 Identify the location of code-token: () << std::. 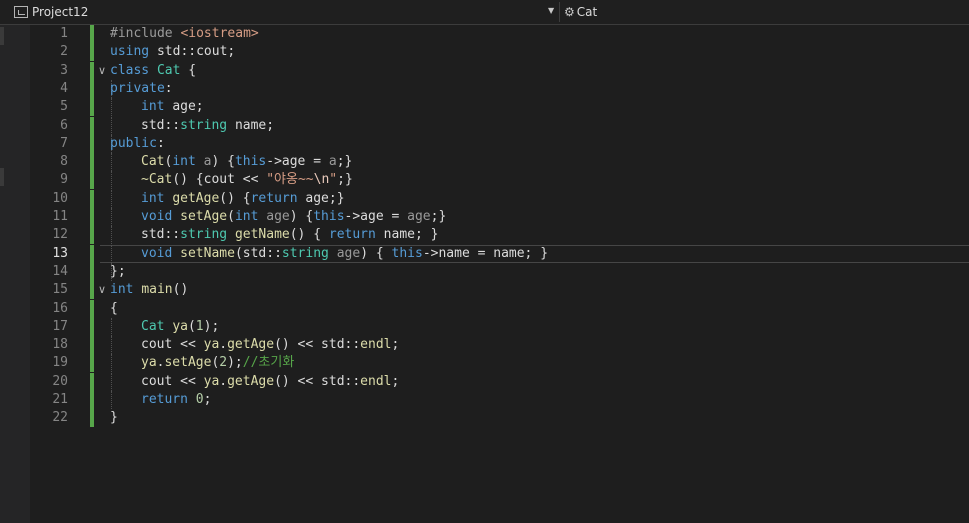
(317, 345).